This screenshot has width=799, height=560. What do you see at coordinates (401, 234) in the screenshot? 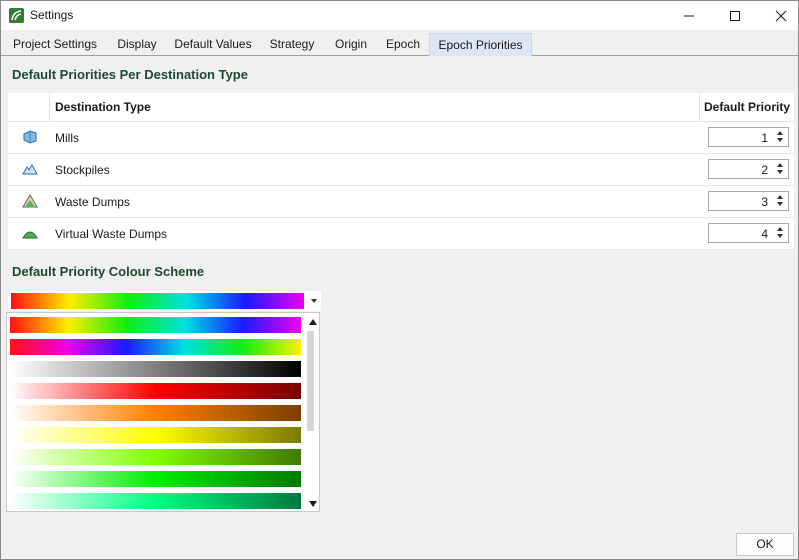
I see `table-row: Virtual Waste Dumps 4` at bounding box center [401, 234].